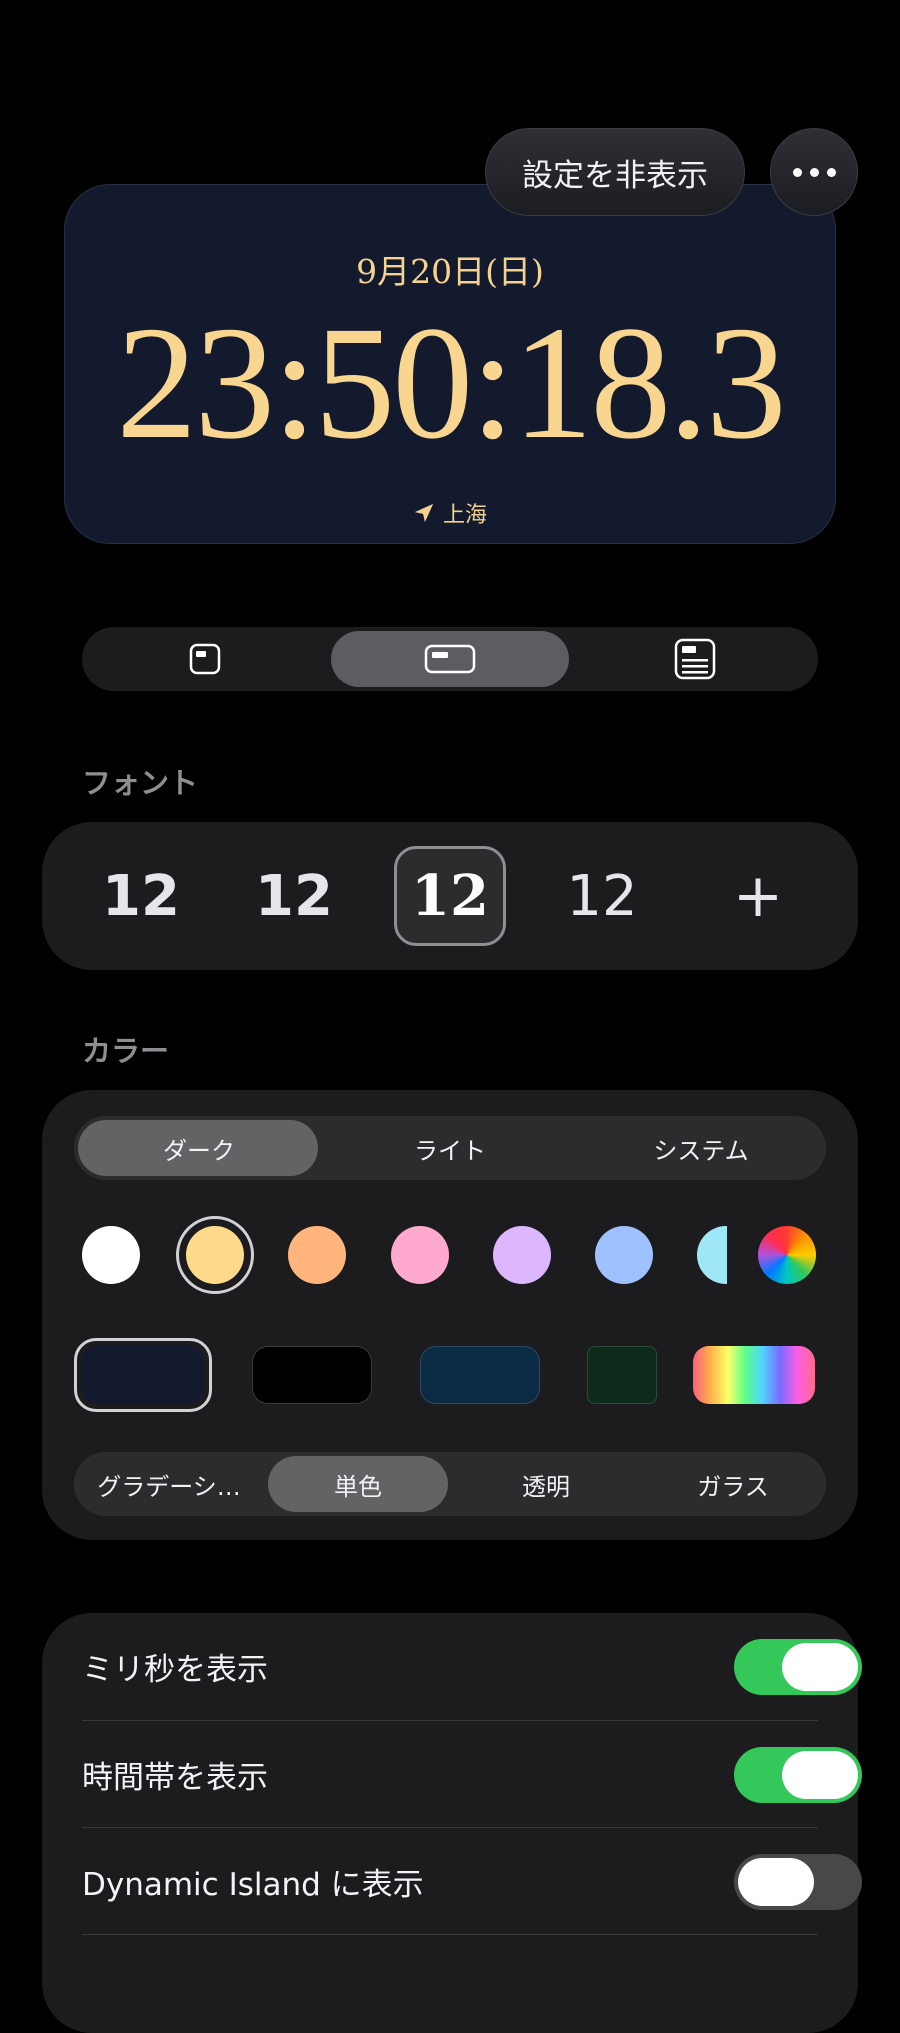 Image resolution: width=900 pixels, height=2033 pixels. I want to click on layout-option-large, so click(695, 659).